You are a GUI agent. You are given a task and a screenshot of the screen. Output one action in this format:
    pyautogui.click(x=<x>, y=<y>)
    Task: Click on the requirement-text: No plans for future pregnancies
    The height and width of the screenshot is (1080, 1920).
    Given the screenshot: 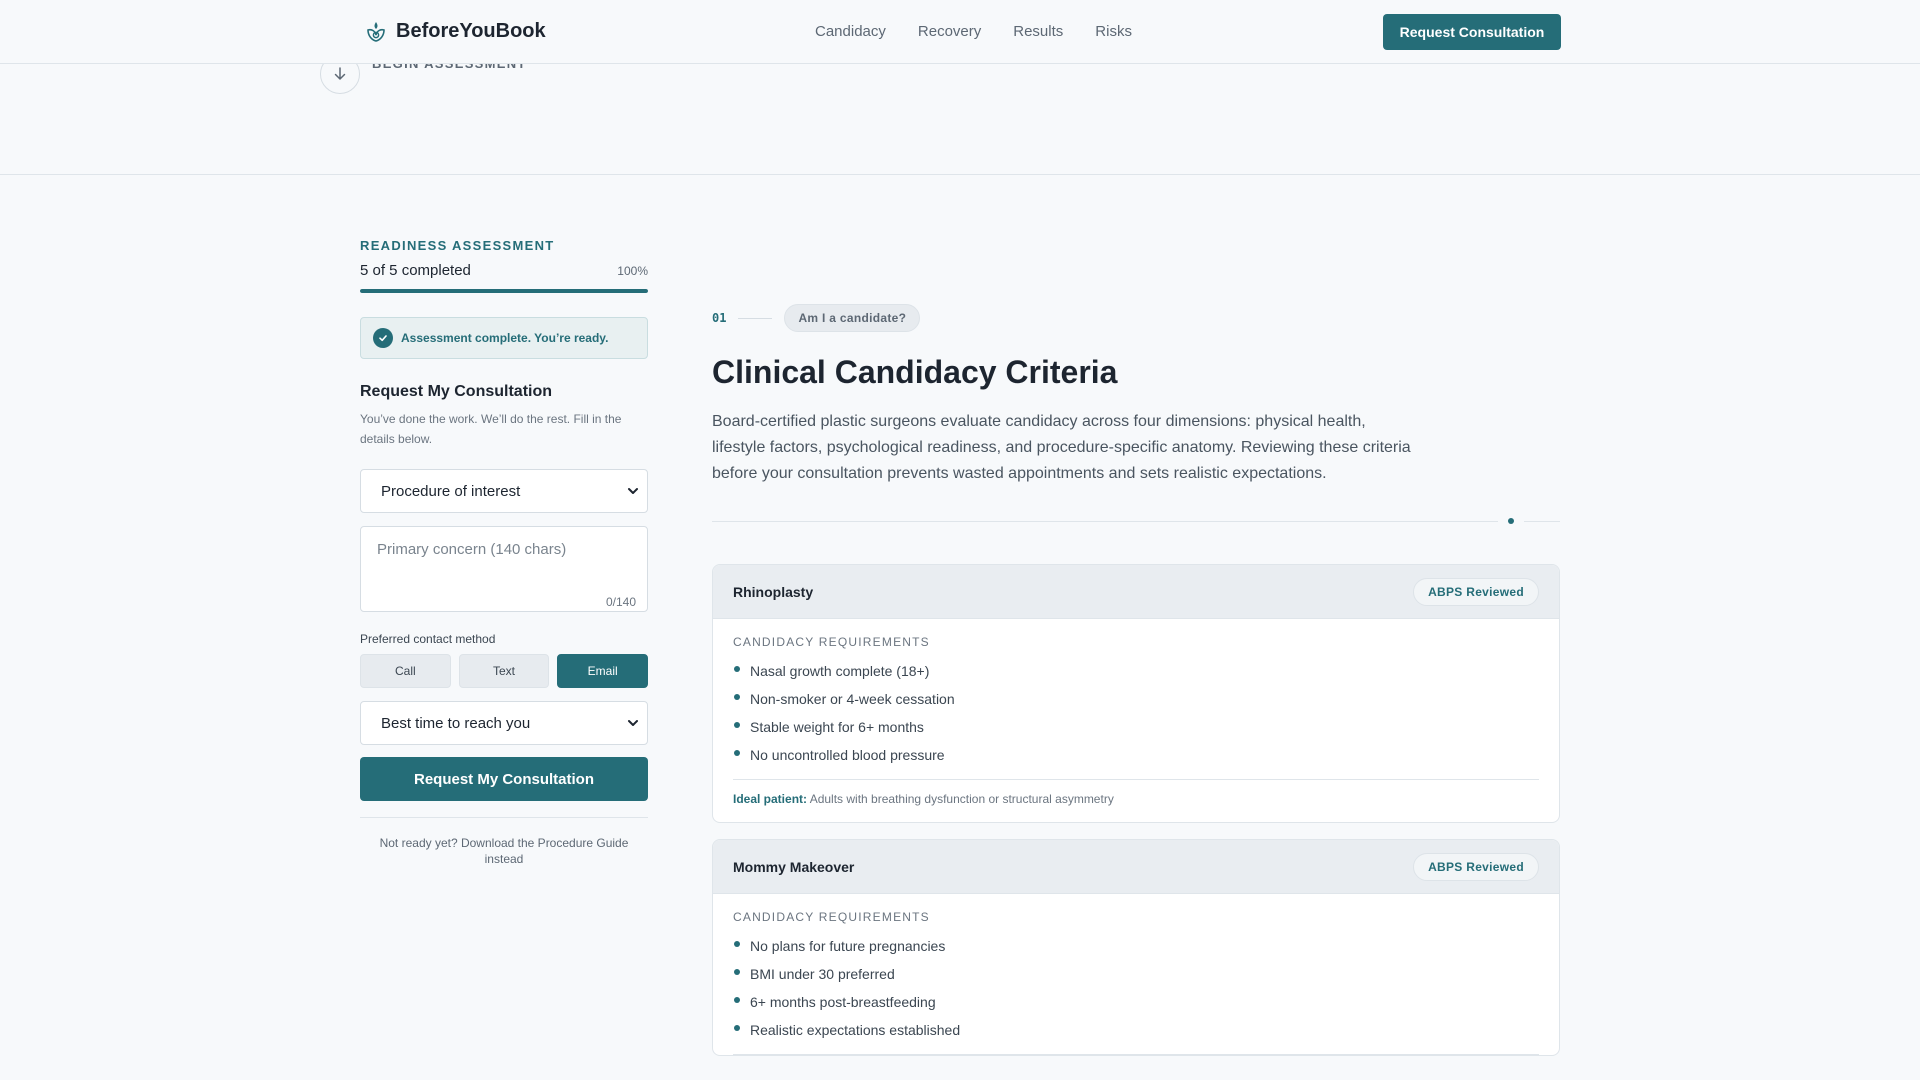 What is the action you would take?
    pyautogui.click(x=848, y=946)
    